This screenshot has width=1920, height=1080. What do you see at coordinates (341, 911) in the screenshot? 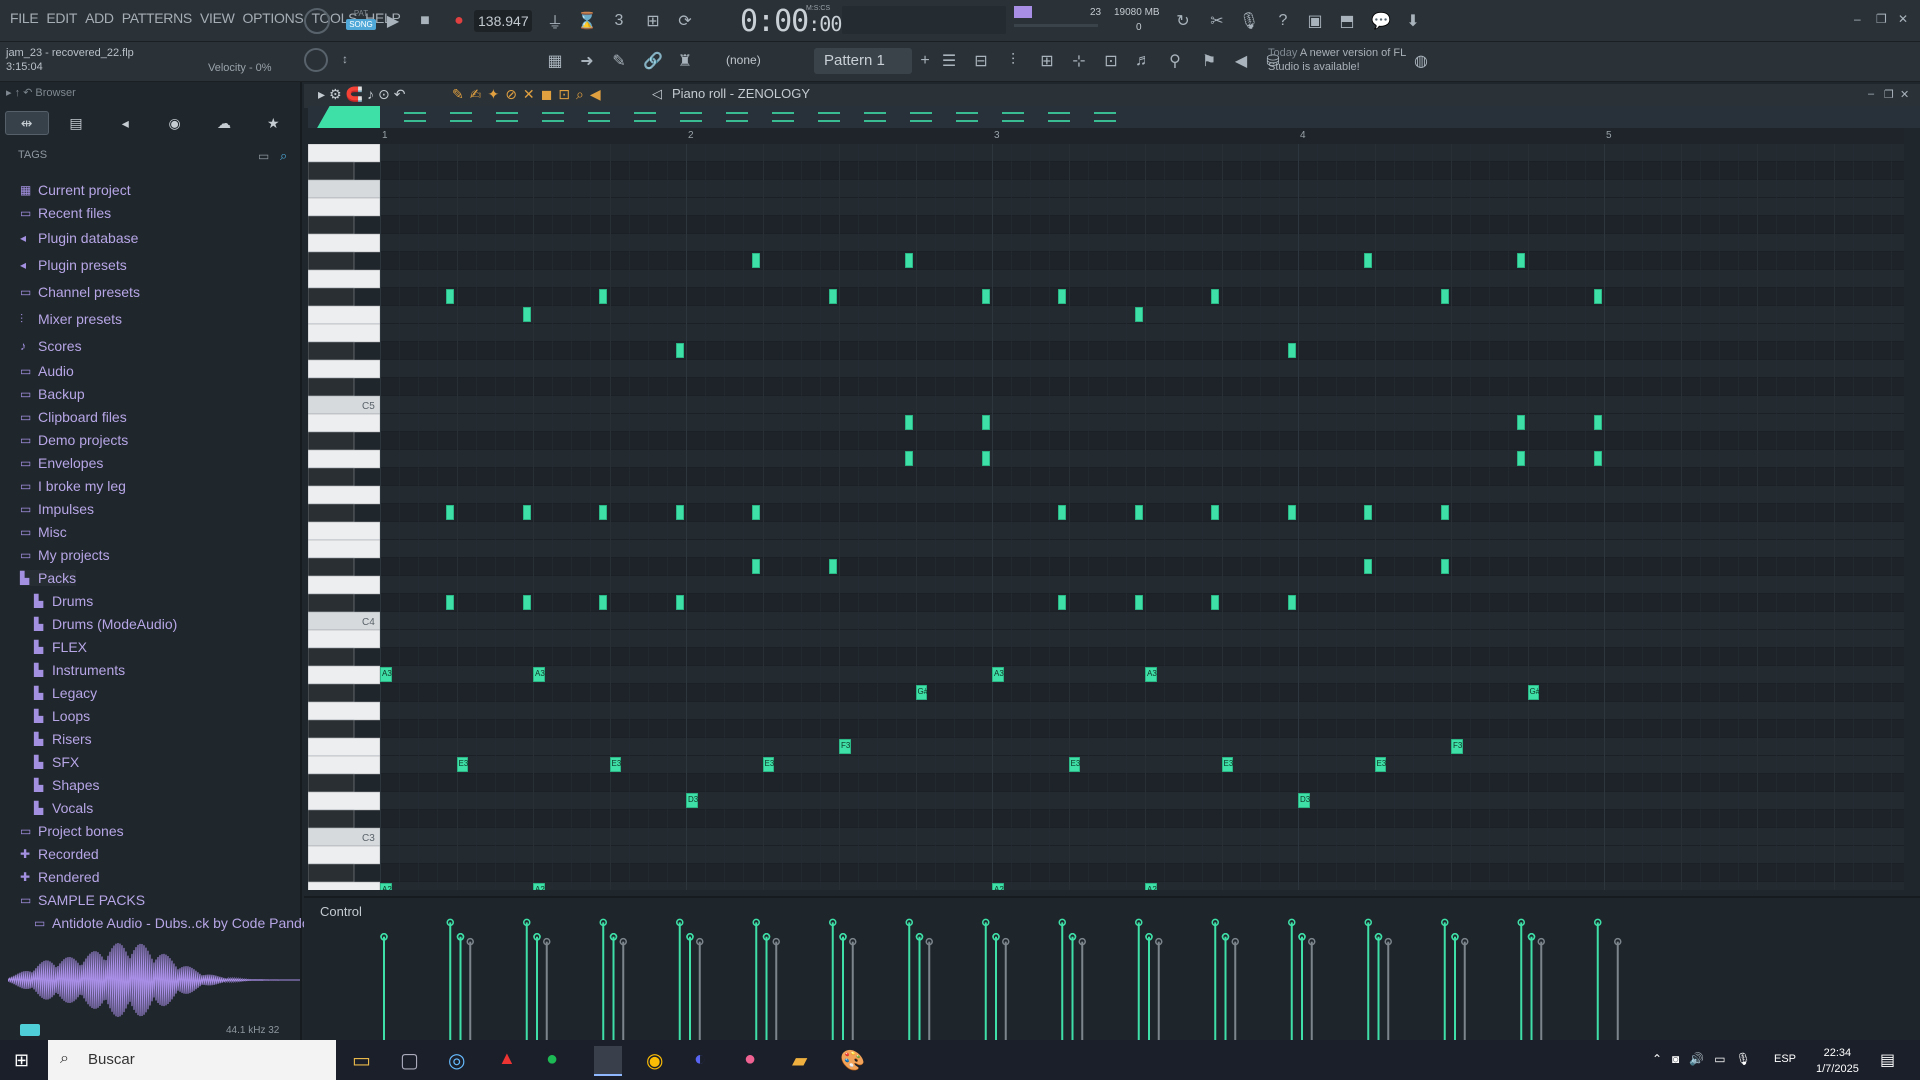
I see `control-label: Control` at bounding box center [341, 911].